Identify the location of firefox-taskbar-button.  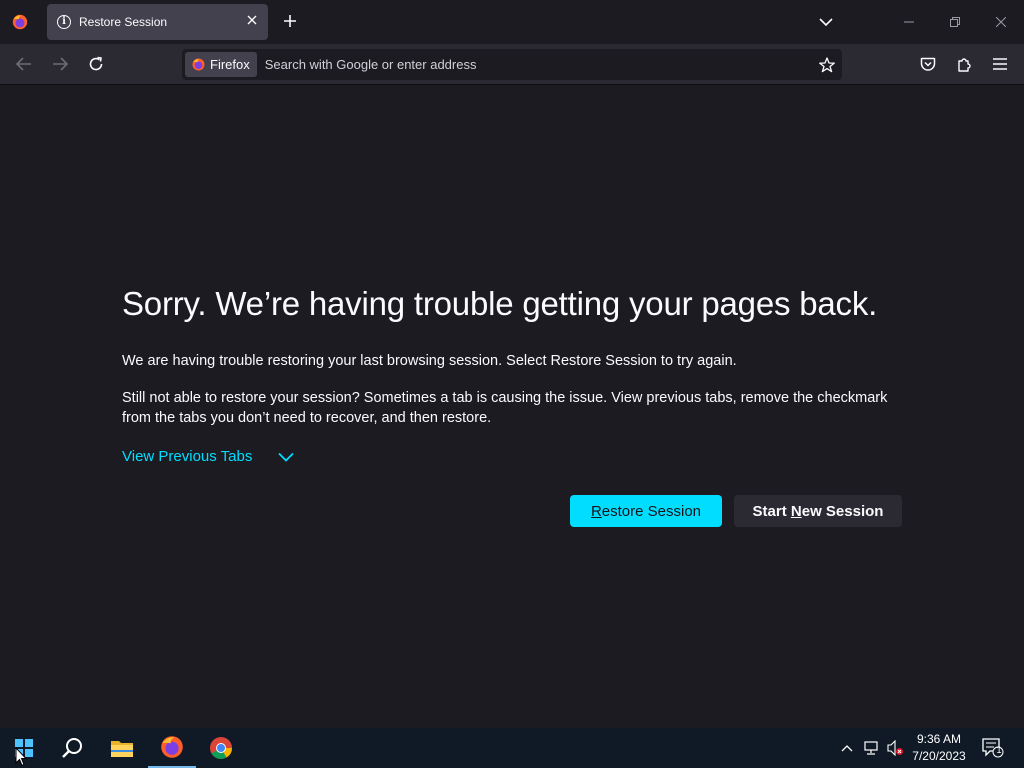
(172, 748).